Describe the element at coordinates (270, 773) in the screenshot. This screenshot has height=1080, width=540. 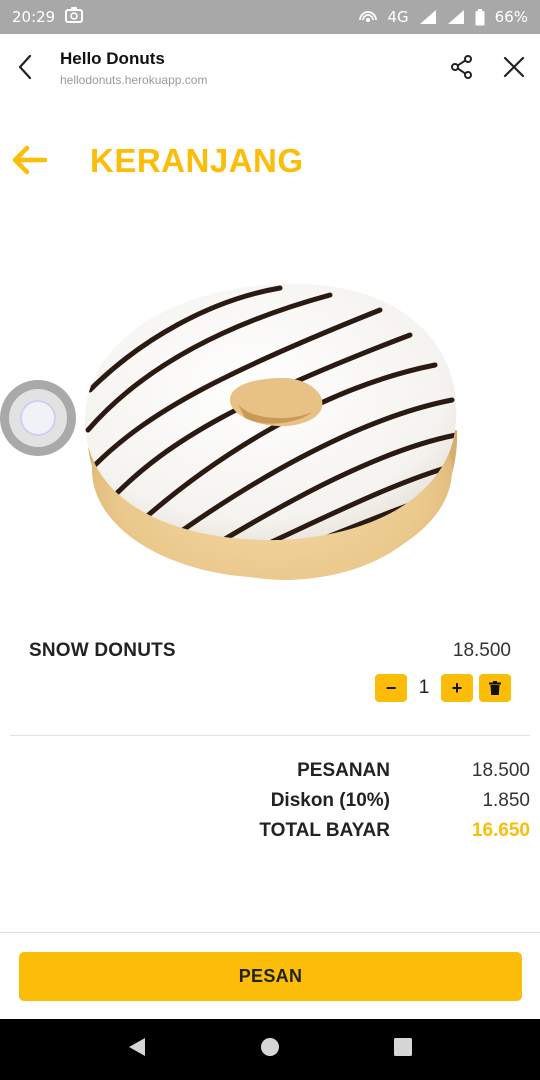
I see `summary-row-order: PESANAN 18.500` at that location.